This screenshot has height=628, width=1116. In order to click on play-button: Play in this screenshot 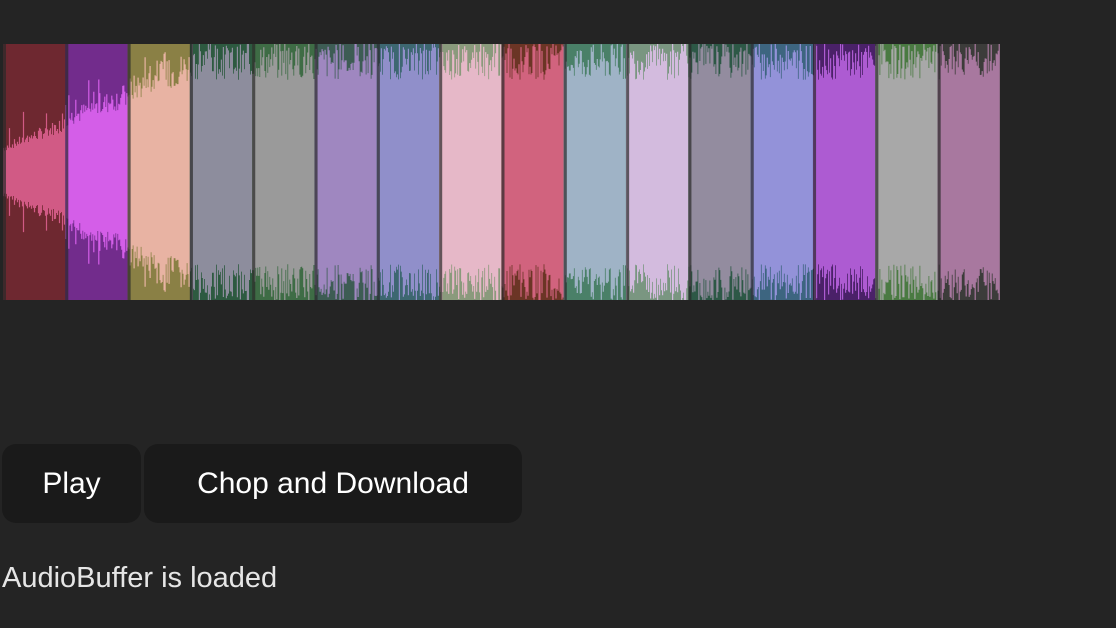, I will do `click(71, 483)`.